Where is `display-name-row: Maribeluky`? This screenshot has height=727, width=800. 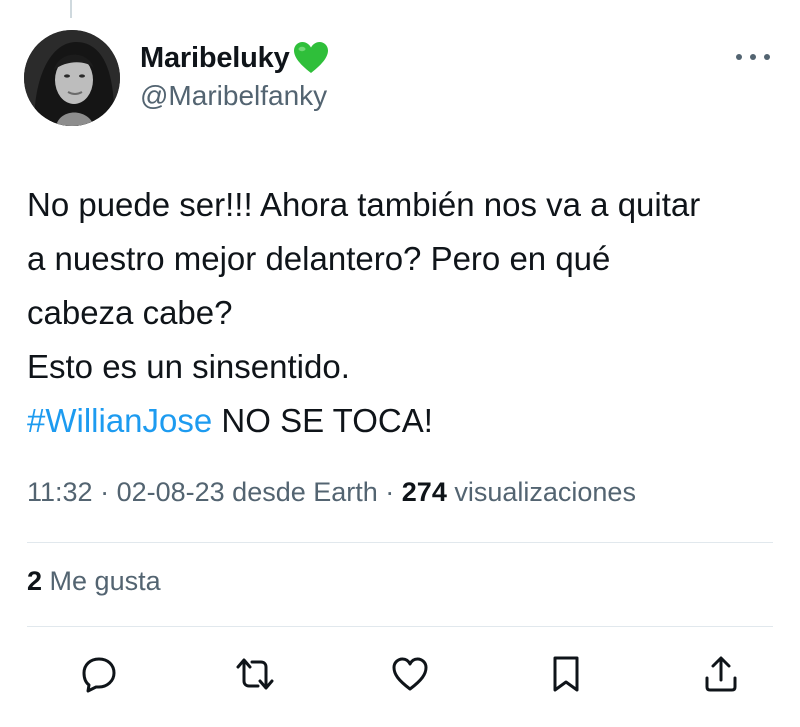 display-name-row: Maribeluky is located at coordinates (235, 58).